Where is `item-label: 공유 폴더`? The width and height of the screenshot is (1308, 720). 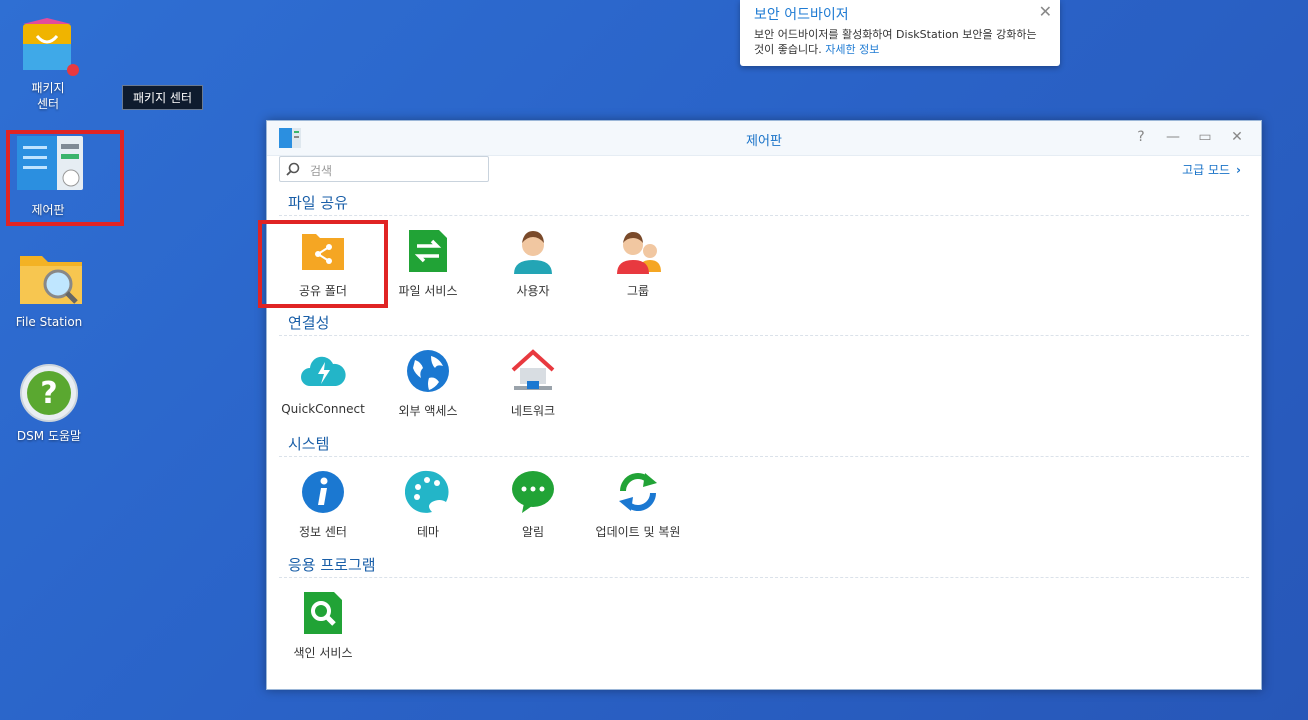
item-label: 공유 폴더 is located at coordinates (323, 291).